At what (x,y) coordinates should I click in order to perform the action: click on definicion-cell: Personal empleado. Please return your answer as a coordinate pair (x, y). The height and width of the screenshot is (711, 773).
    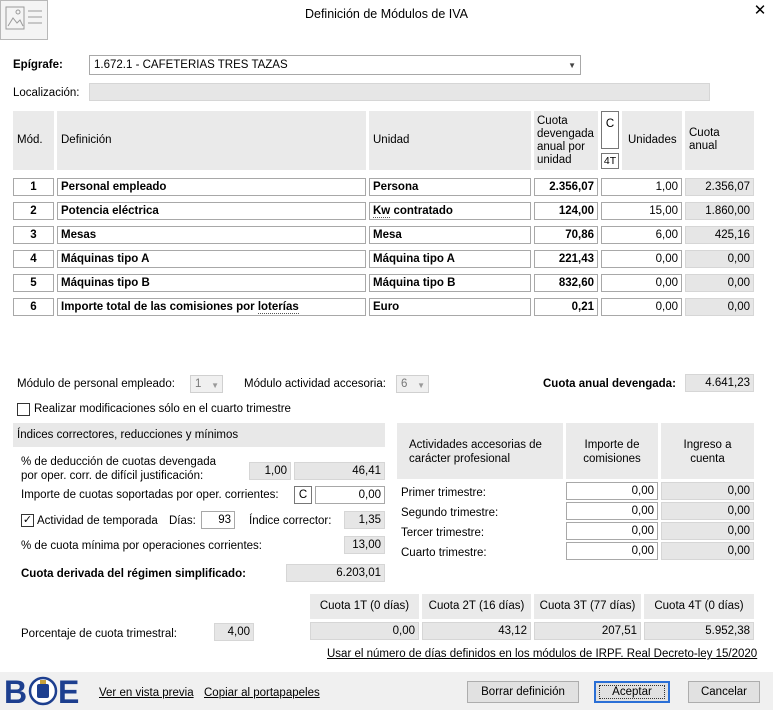
    Looking at the image, I should click on (211, 187).